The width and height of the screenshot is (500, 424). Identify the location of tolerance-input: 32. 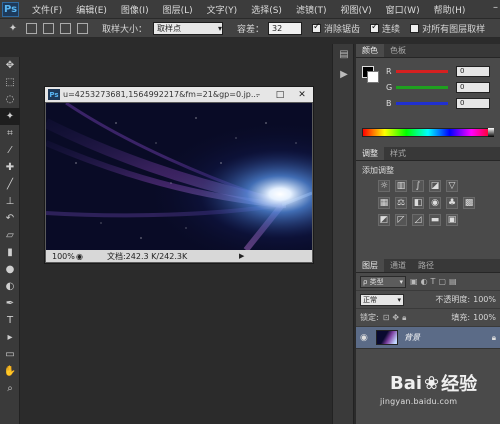
(285, 28).